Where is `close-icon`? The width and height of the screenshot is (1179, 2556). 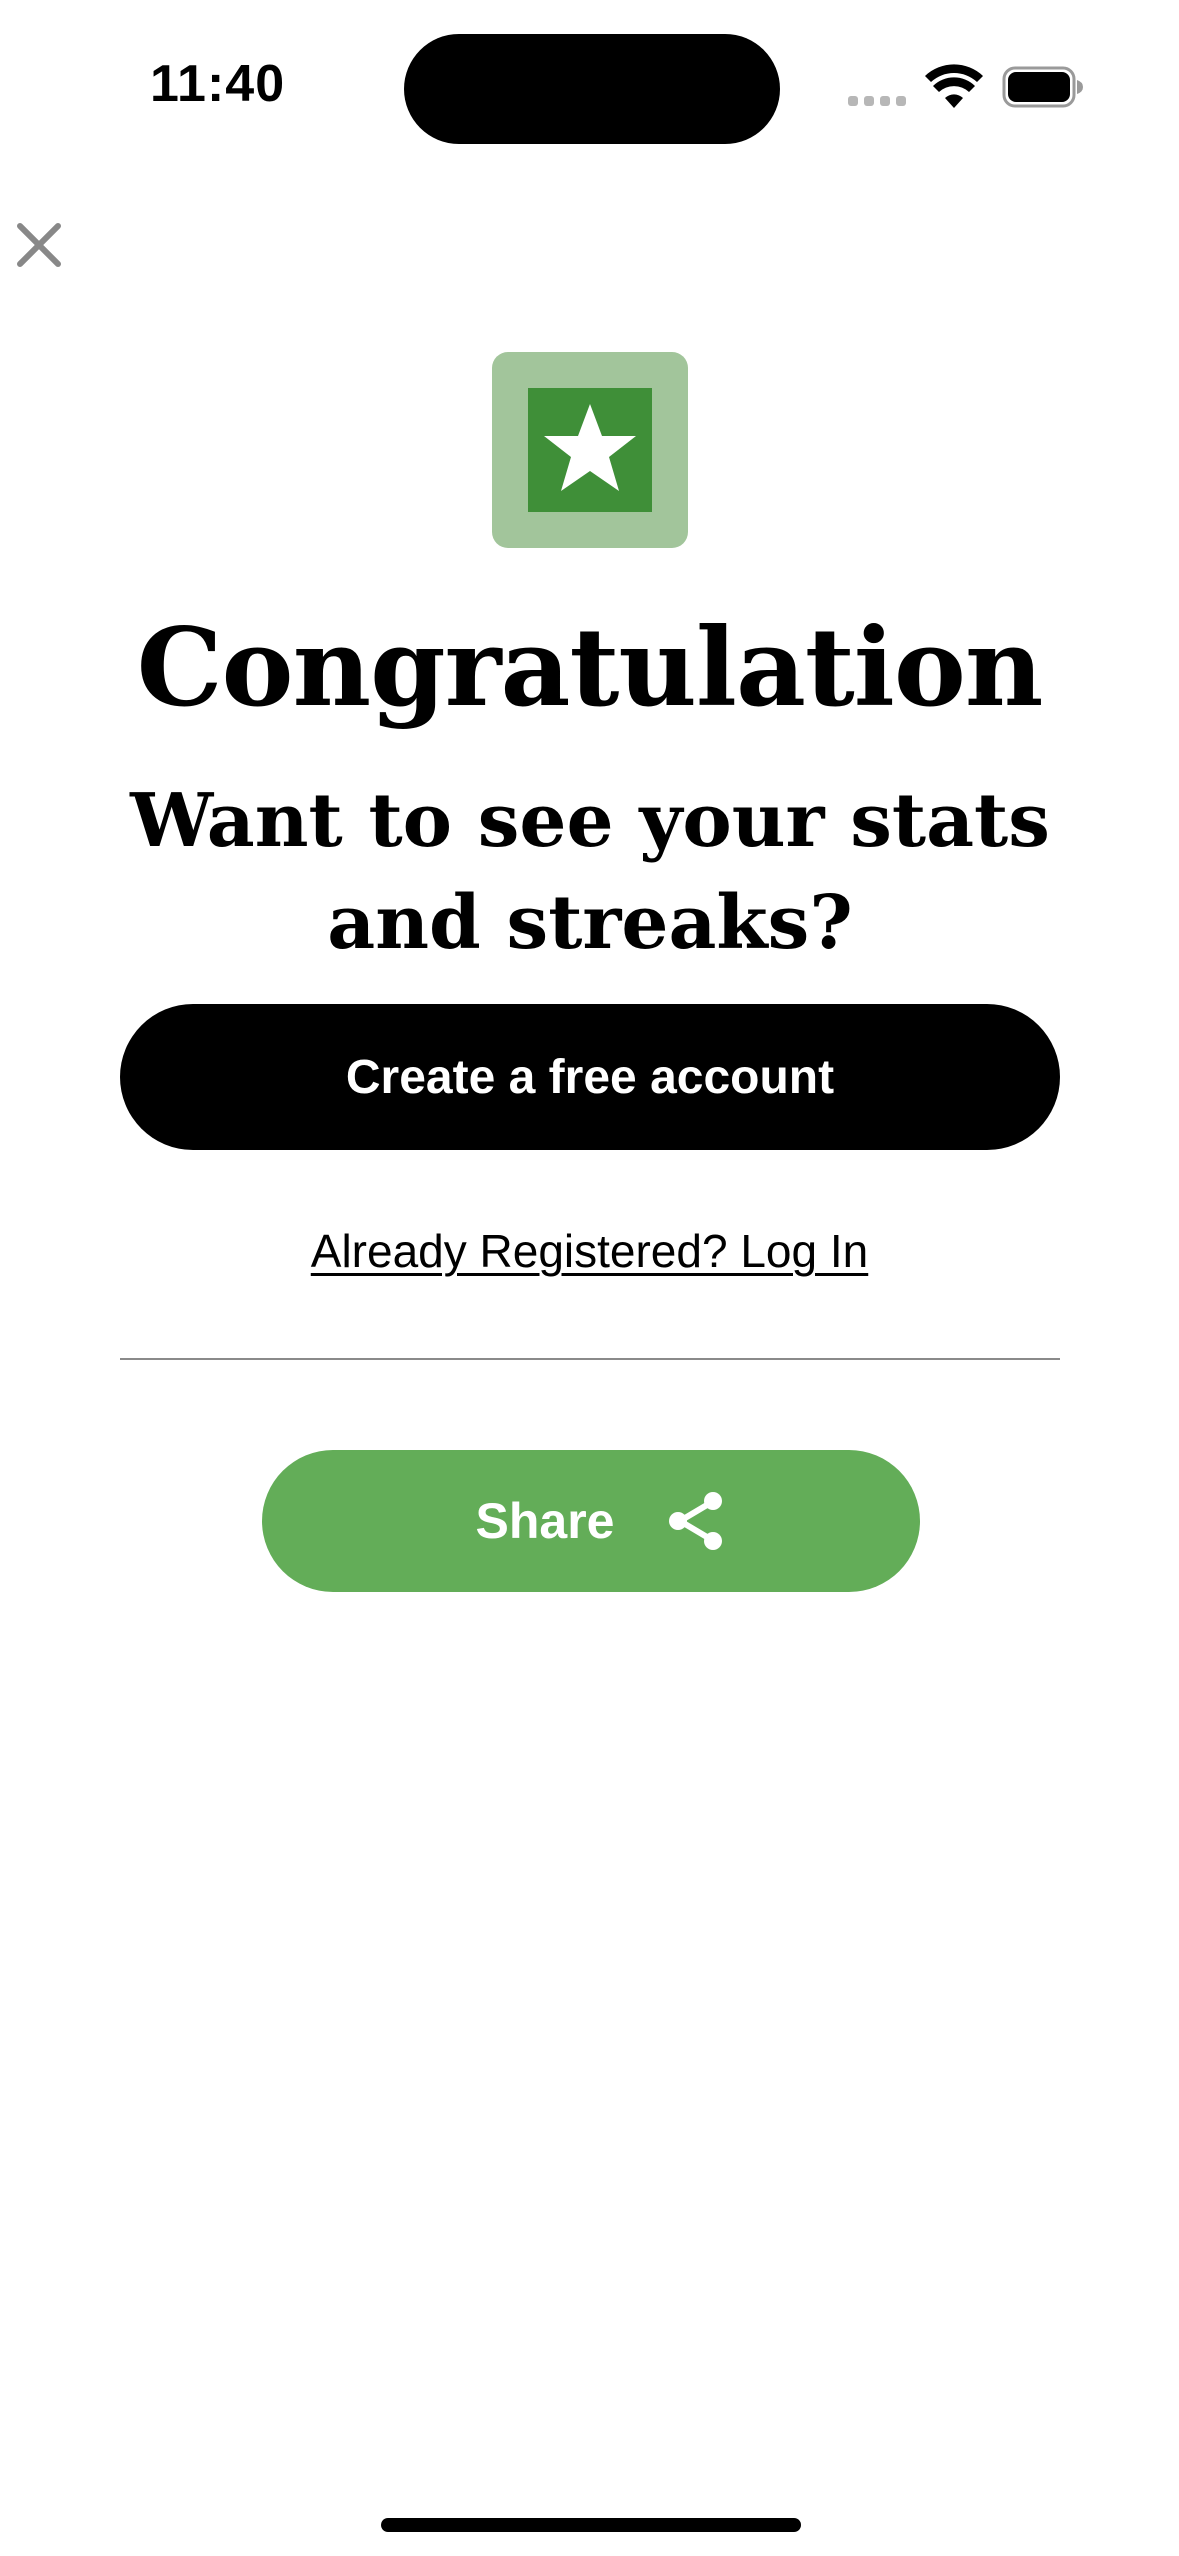
close-icon is located at coordinates (39, 245).